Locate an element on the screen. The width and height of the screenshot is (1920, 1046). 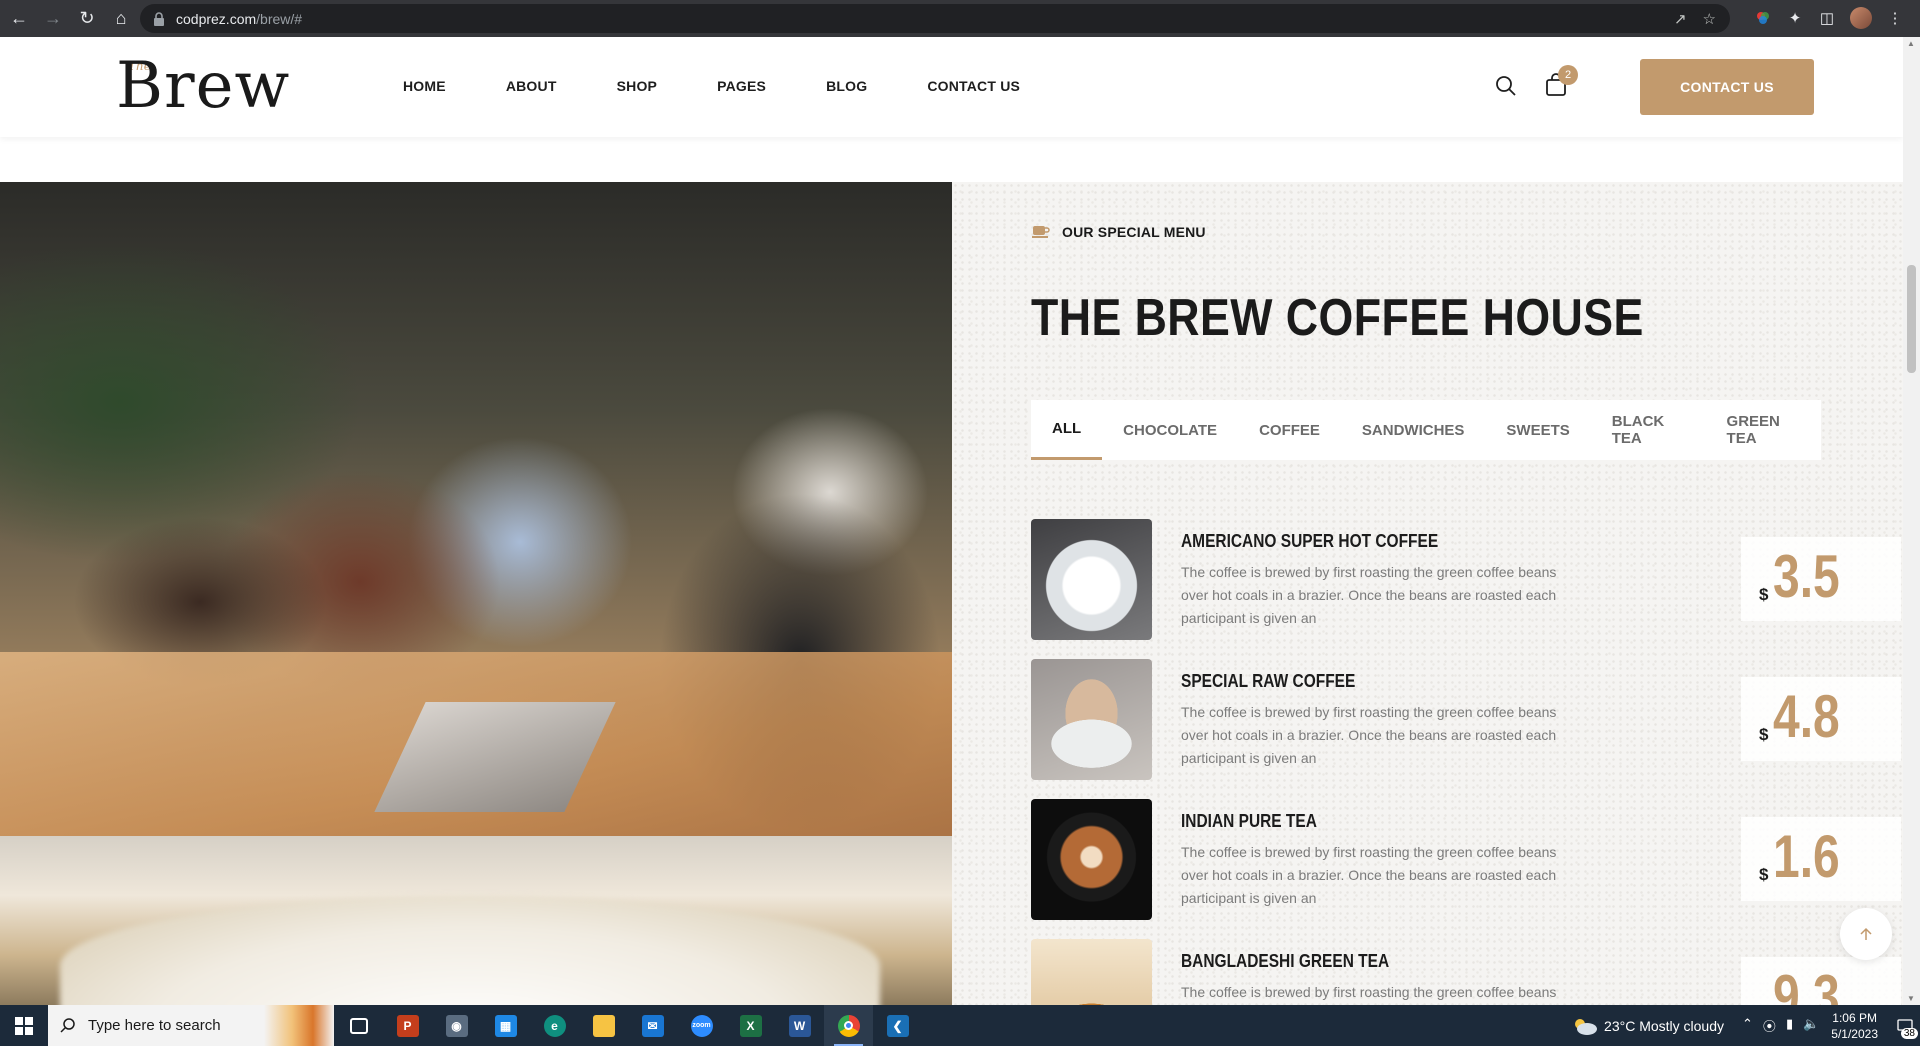
zoom-icon: zoom is located at coordinates (701, 1025).